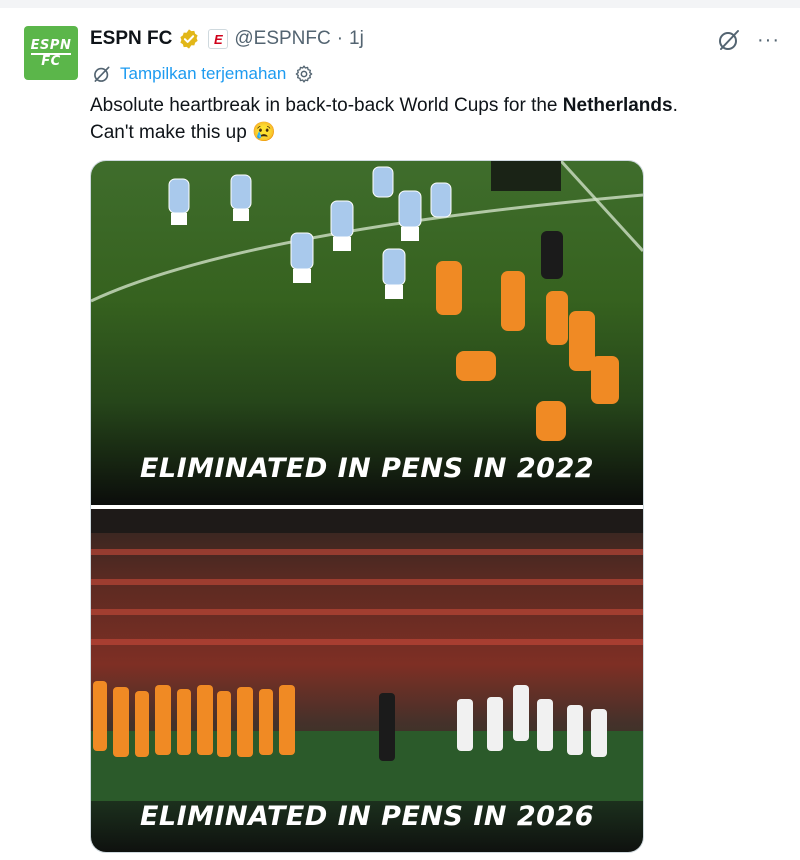 This screenshot has width=800, height=860. Describe the element at coordinates (617, 105) in the screenshot. I see `tweet-text-bold: Netherlands` at that location.